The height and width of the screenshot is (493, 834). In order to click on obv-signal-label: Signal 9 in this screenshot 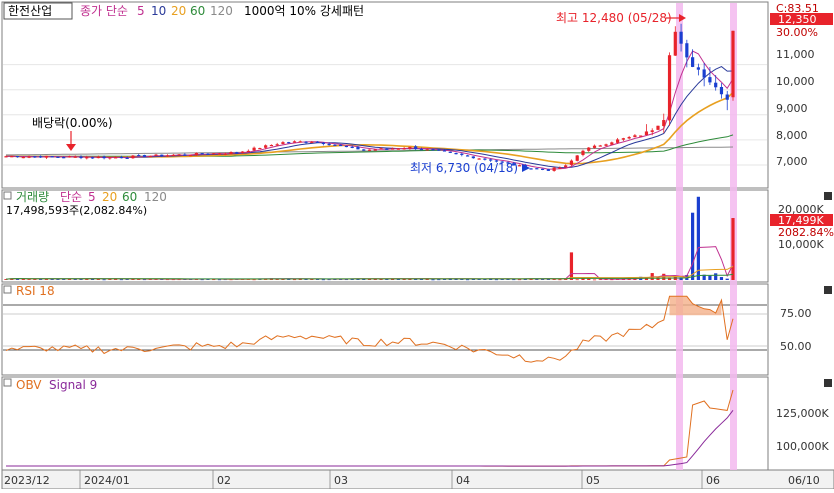, I will do `click(73, 385)`.